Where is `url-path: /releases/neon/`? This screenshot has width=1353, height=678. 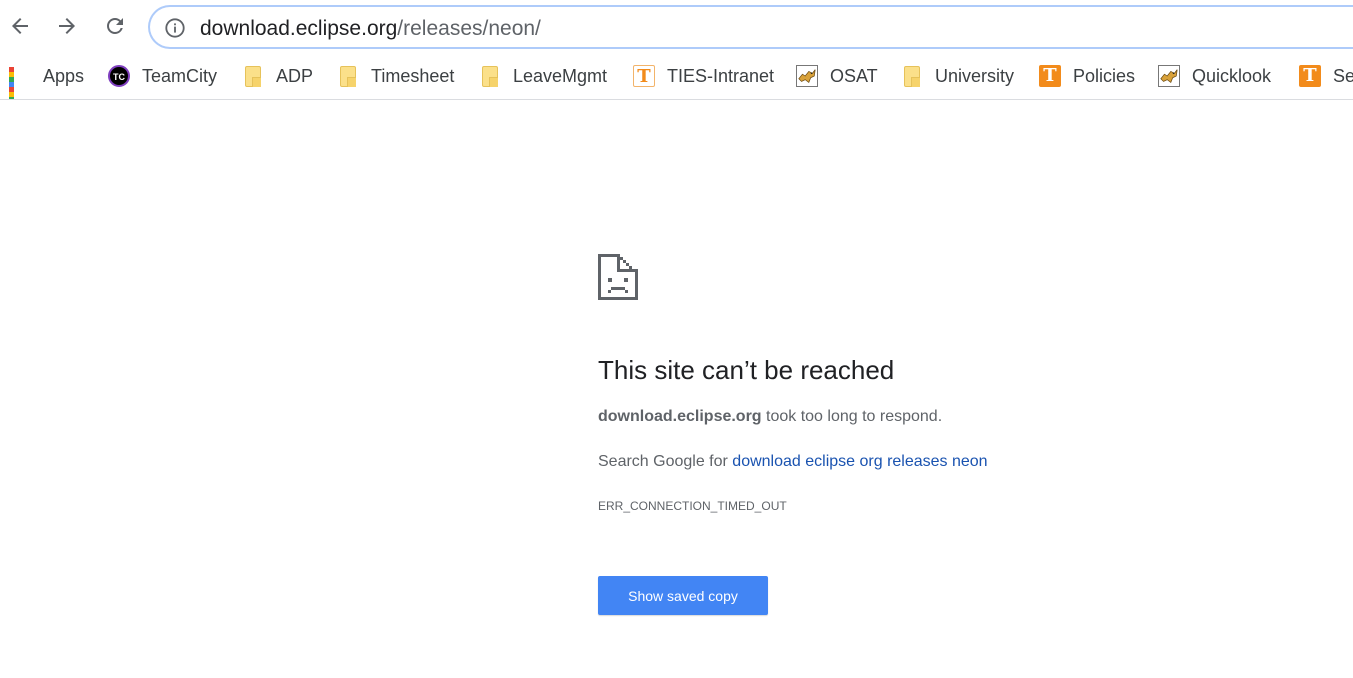 url-path: /releases/neon/ is located at coordinates (469, 28).